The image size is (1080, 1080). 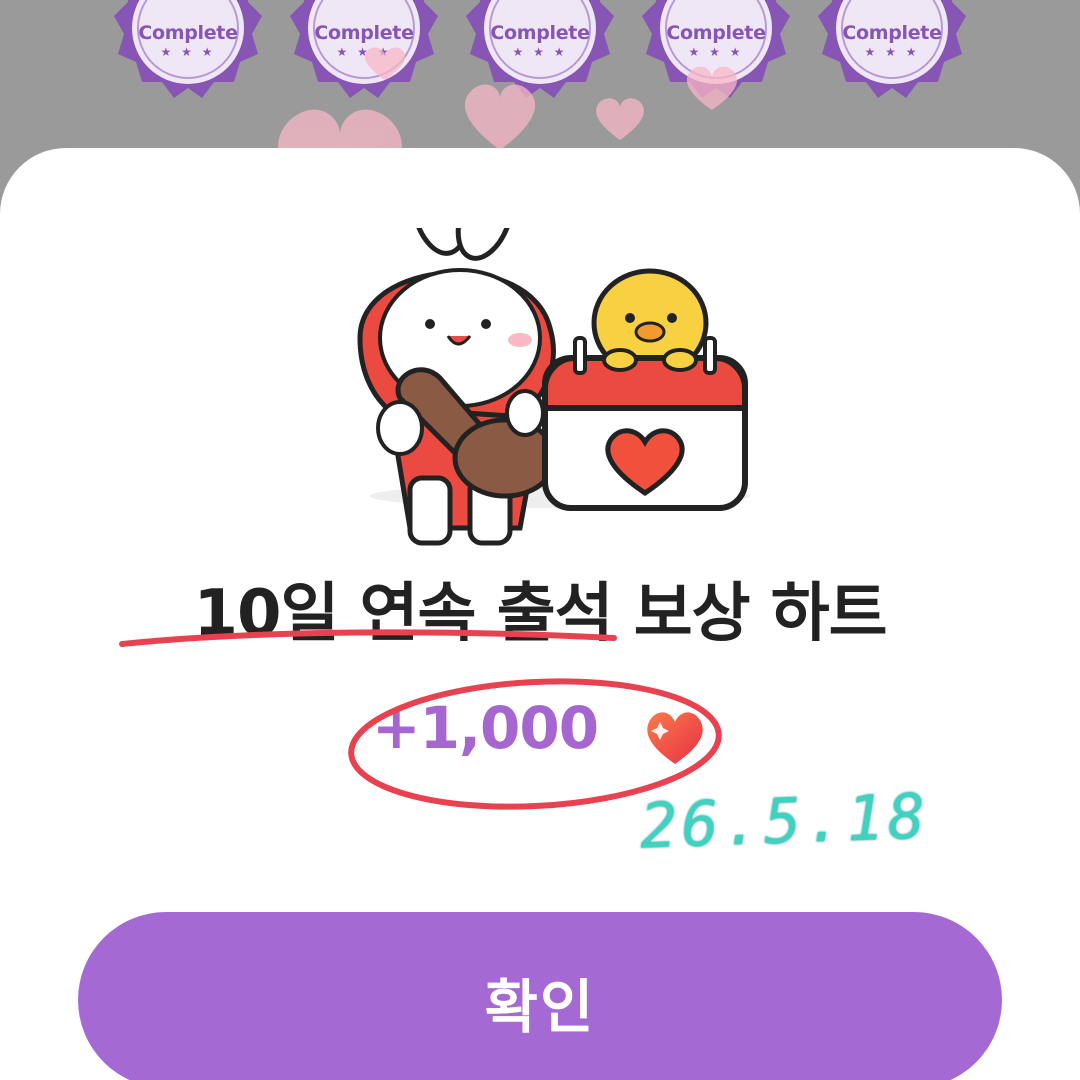 What do you see at coordinates (540, 996) in the screenshot?
I see `confirm-button: 확인` at bounding box center [540, 996].